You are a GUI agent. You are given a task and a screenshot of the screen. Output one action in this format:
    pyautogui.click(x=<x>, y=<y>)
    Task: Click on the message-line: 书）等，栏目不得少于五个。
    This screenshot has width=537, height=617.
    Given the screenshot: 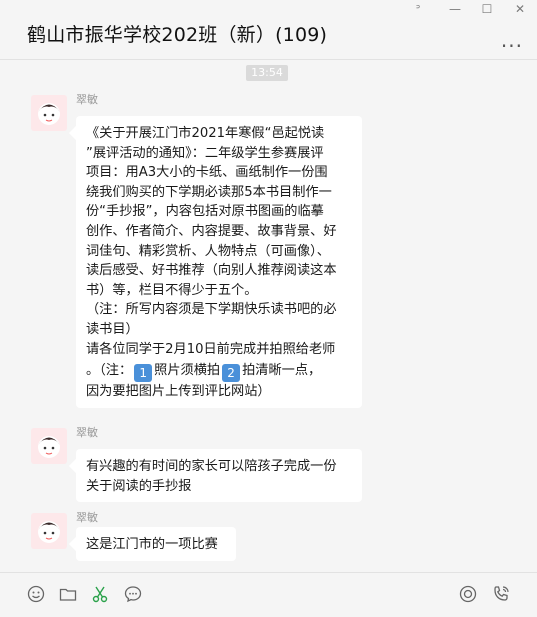 What is the action you would take?
    pyautogui.click(x=172, y=290)
    